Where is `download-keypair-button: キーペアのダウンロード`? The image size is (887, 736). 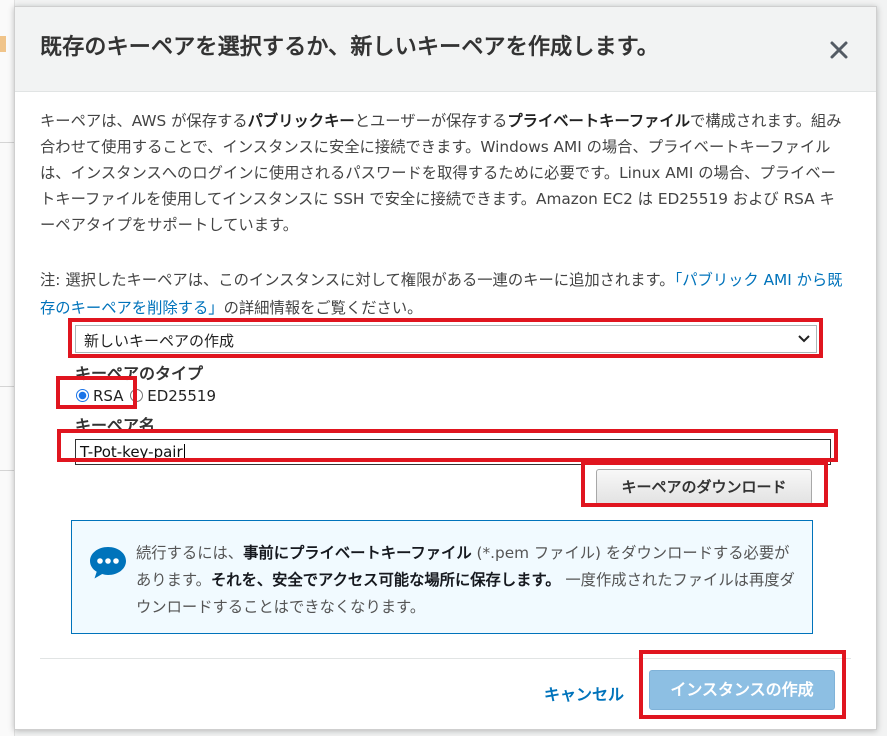 download-keypair-button: キーペアのダウンロード is located at coordinates (704, 487).